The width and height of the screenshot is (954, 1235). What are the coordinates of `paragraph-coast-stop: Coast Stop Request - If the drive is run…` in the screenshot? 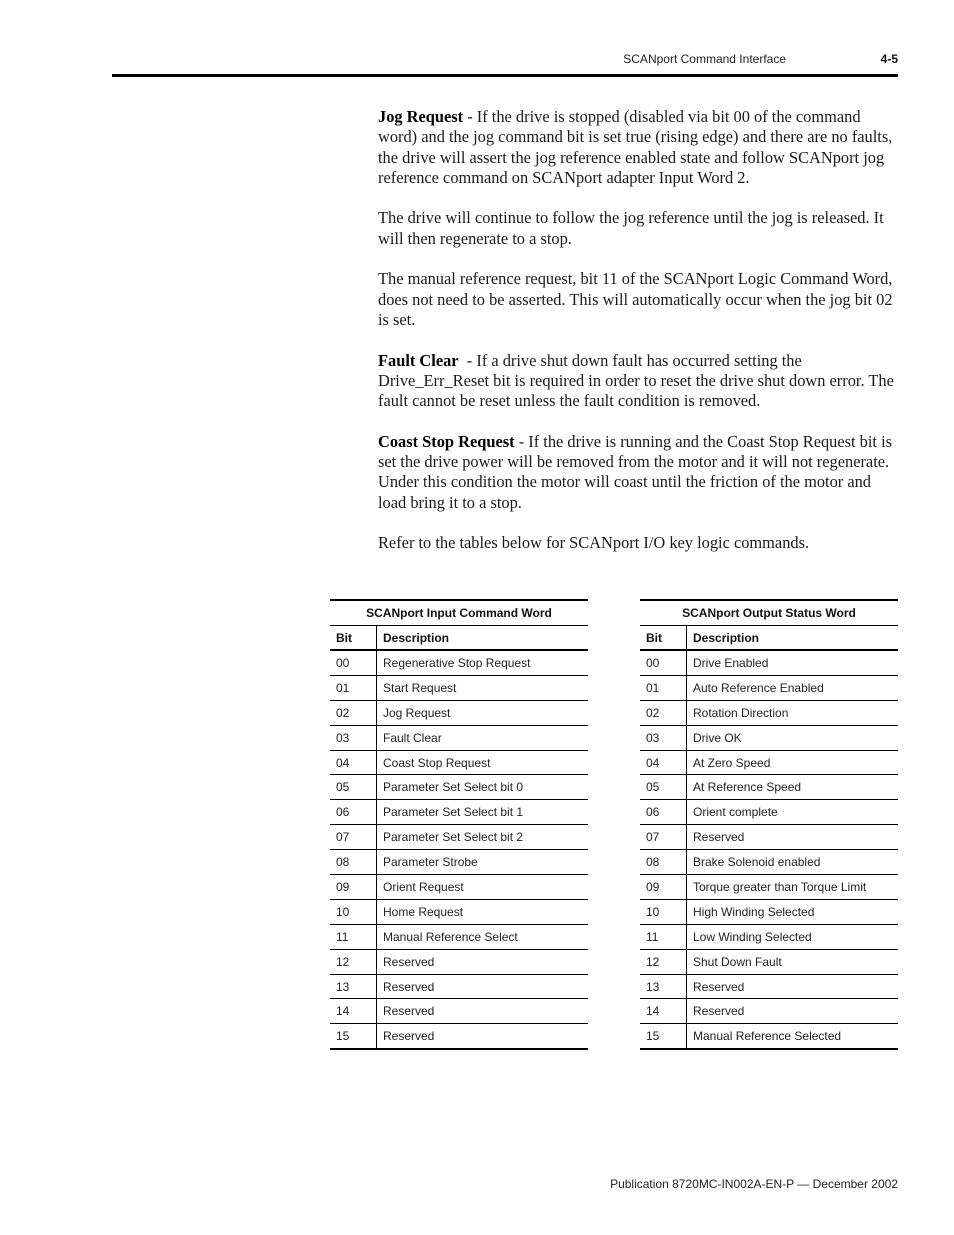 It's located at (638, 472).